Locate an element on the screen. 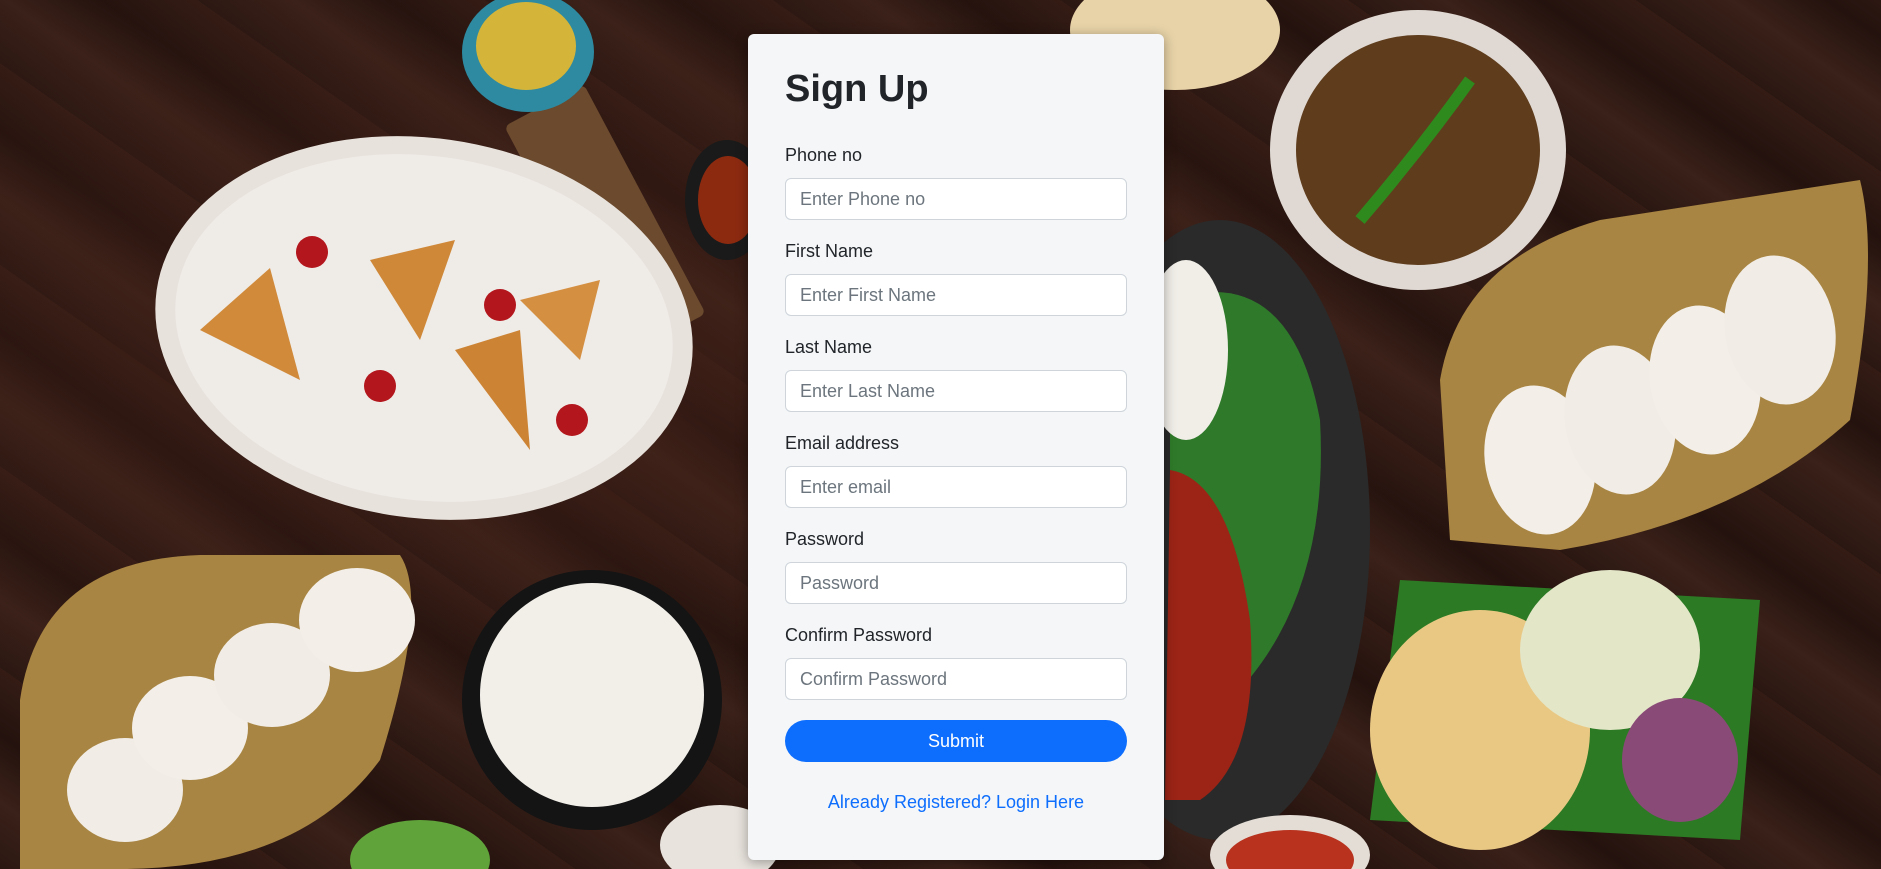 This screenshot has height=869, width=1881. password-label: Password is located at coordinates (825, 539).